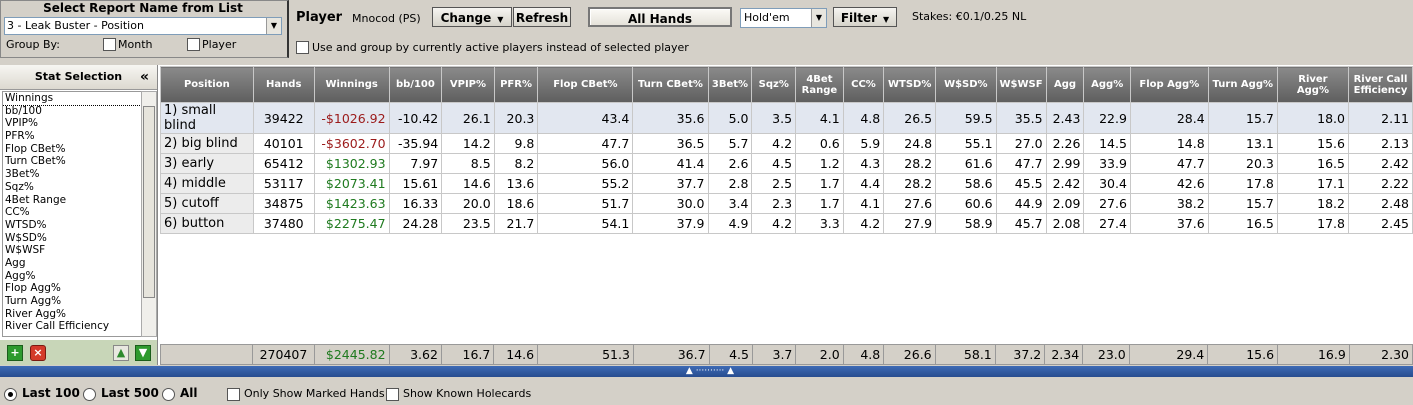 This screenshot has height=405, width=1413. Describe the element at coordinates (472, 17) in the screenshot. I see `change-player-button: Change ▼` at that location.